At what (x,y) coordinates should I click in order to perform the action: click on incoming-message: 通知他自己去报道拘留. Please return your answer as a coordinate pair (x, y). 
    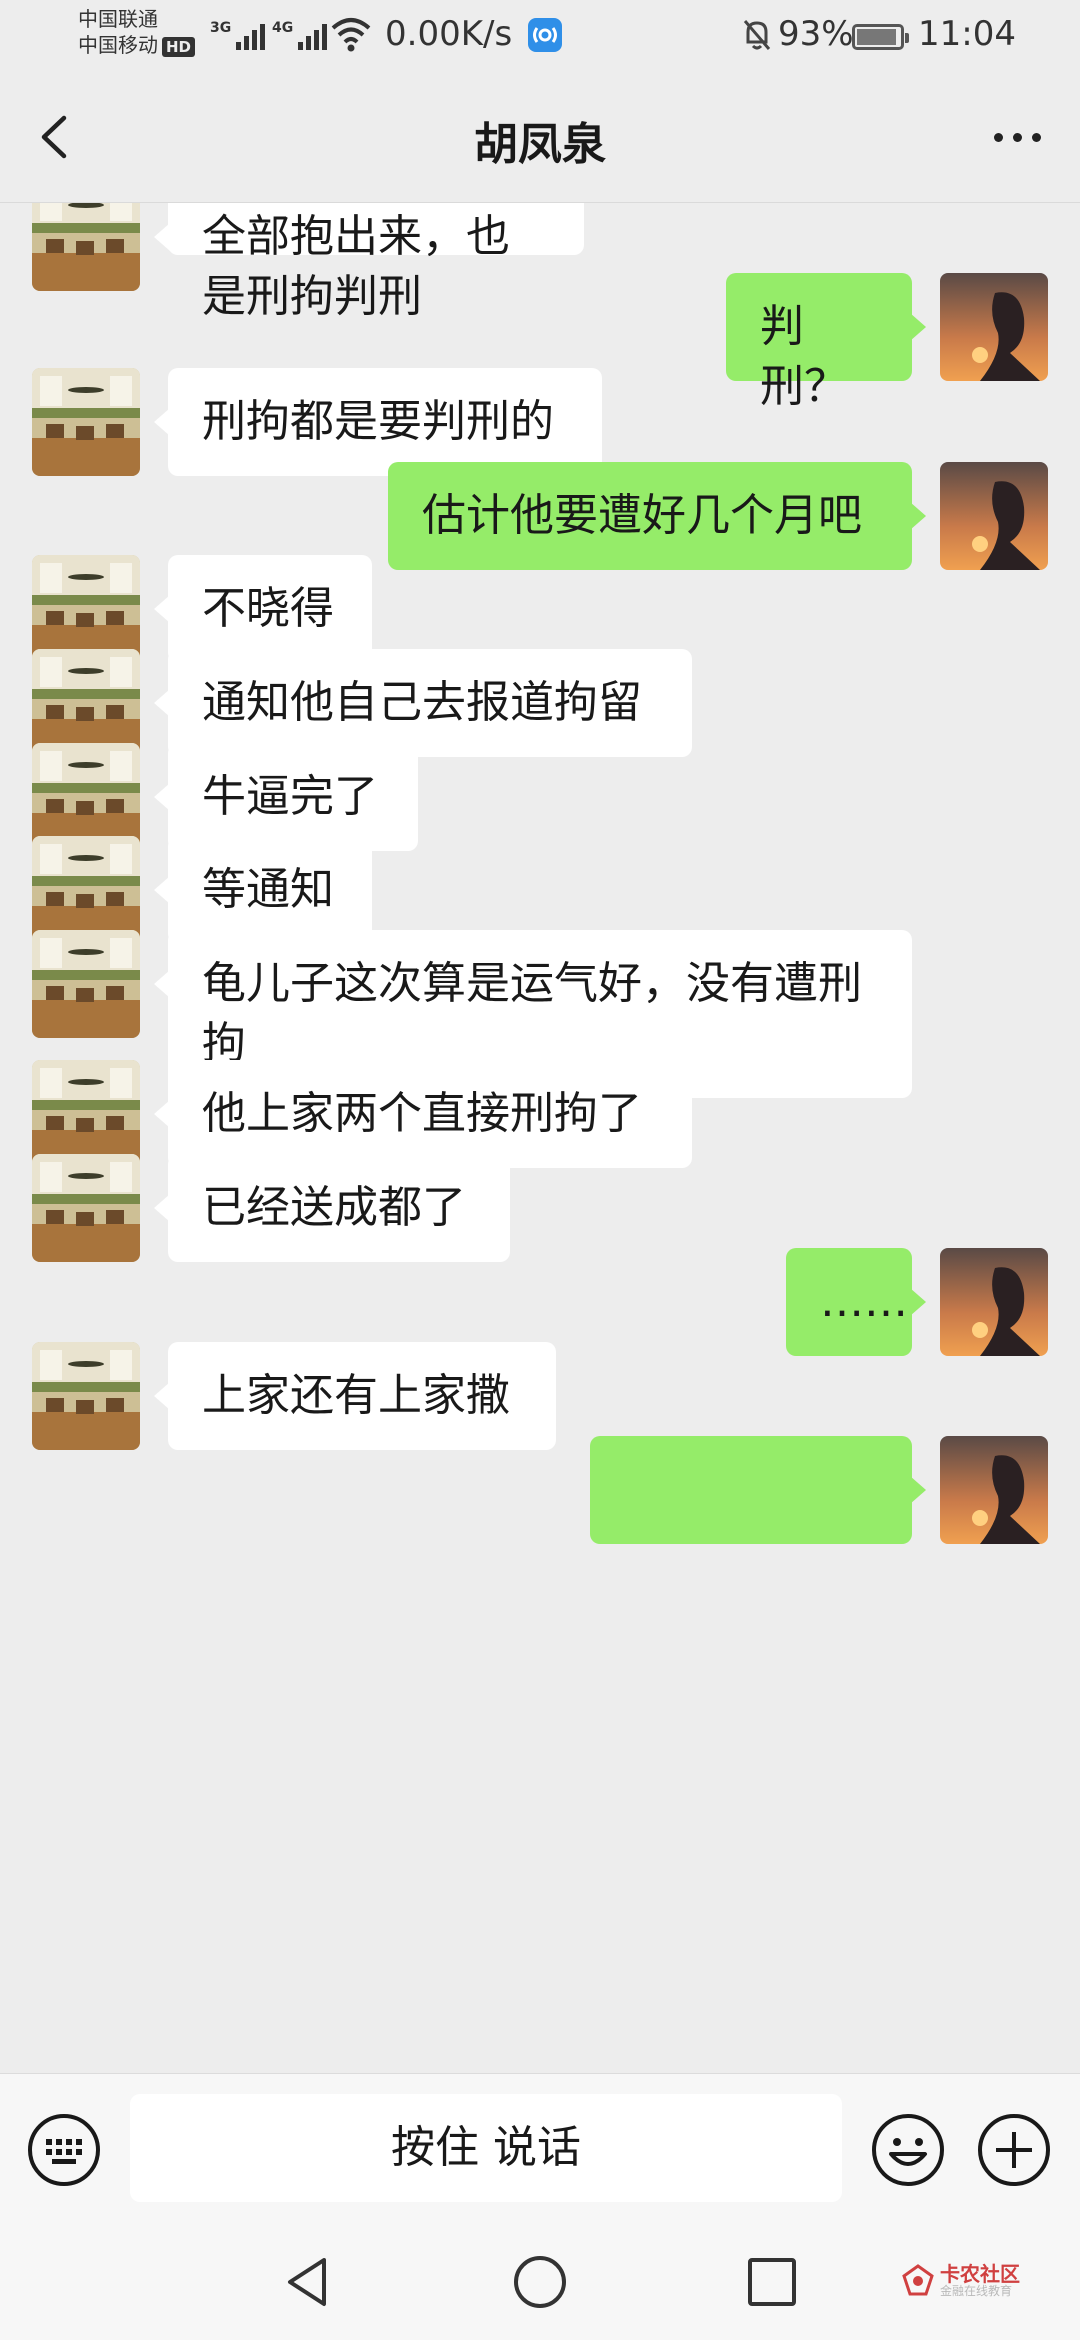
    Looking at the image, I should click on (540, 703).